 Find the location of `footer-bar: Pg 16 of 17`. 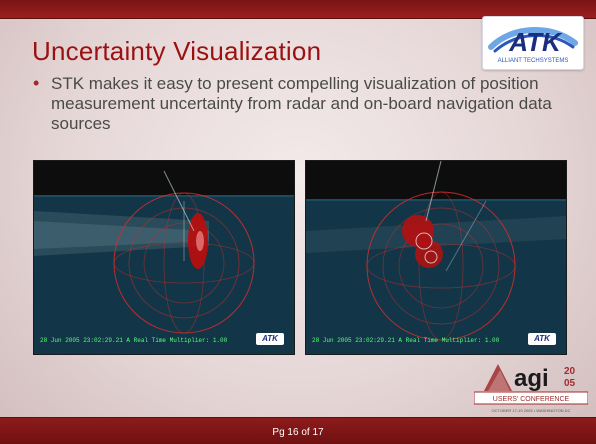

footer-bar: Pg 16 of 17 is located at coordinates (298, 430).